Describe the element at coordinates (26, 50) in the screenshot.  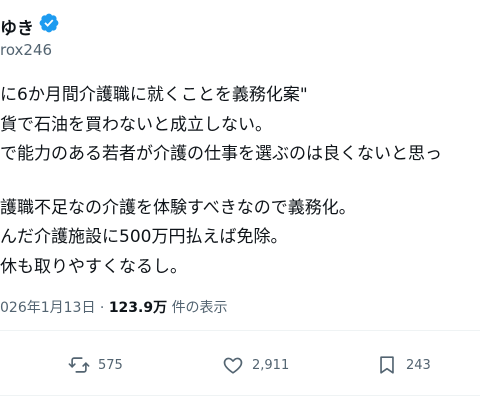
I see `author-handle: rox246` at that location.